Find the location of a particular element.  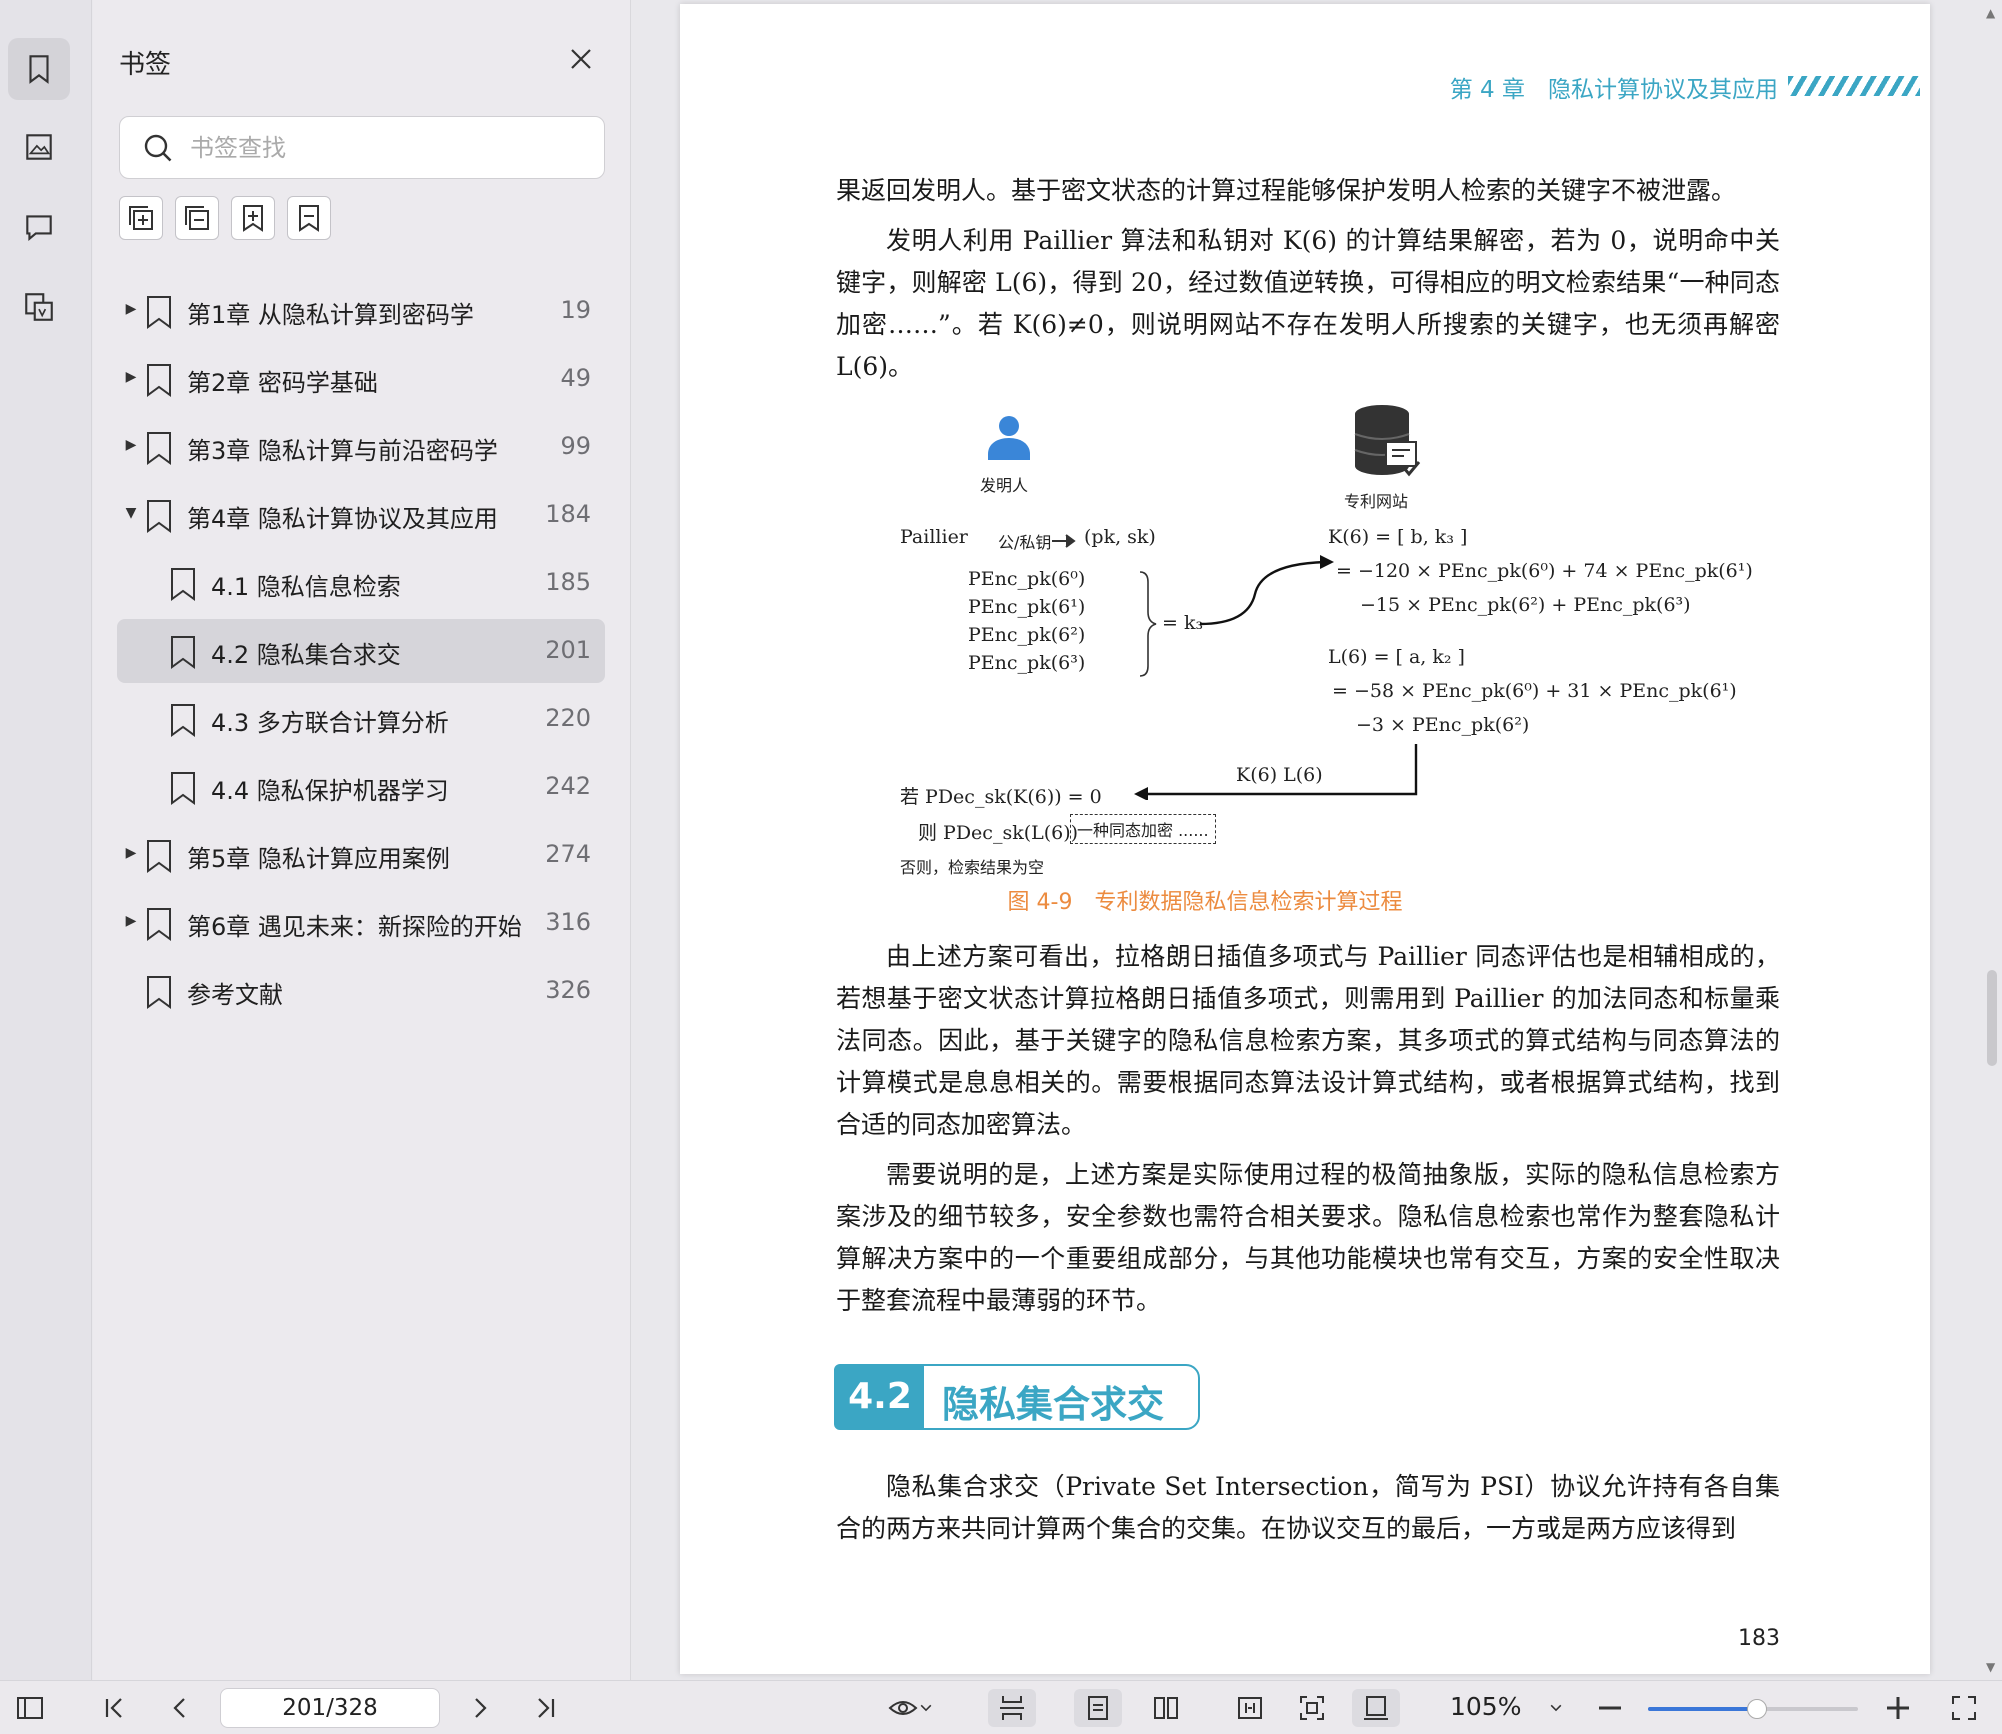

bookmark-label: 第5章 隐私计算应用案例 is located at coordinates (318, 859).